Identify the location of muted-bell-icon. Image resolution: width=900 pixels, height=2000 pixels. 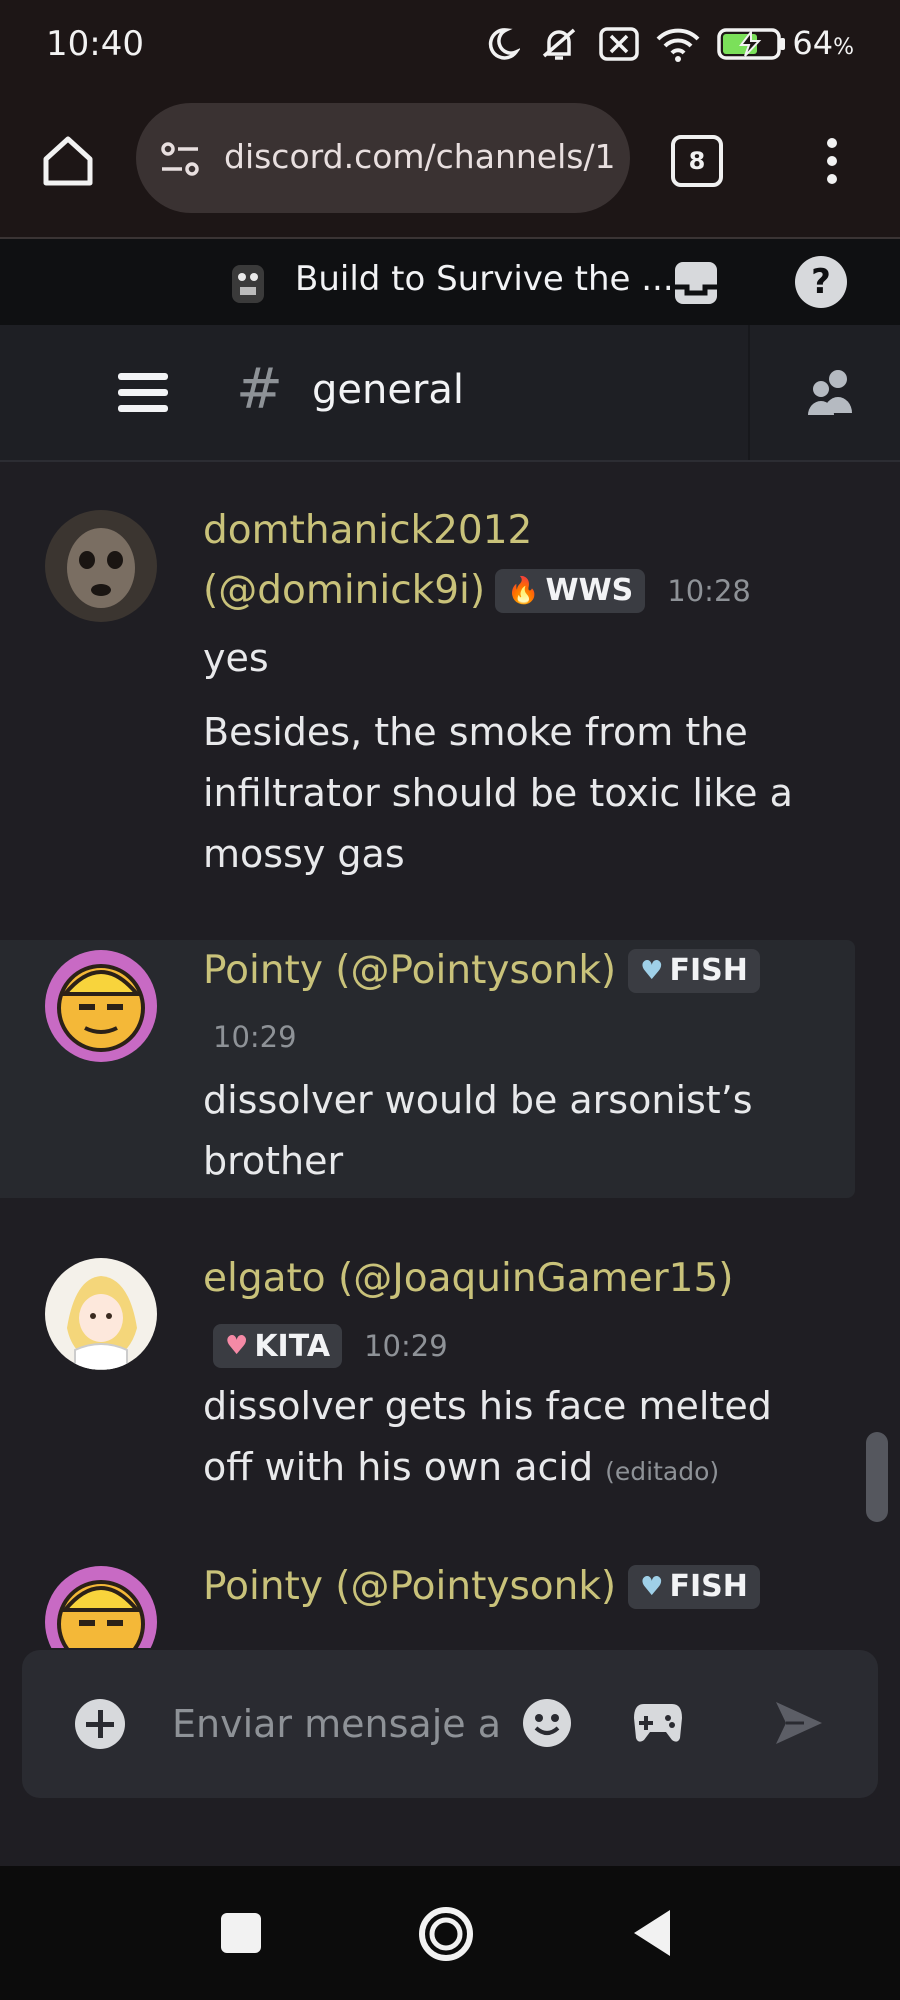
(559, 44).